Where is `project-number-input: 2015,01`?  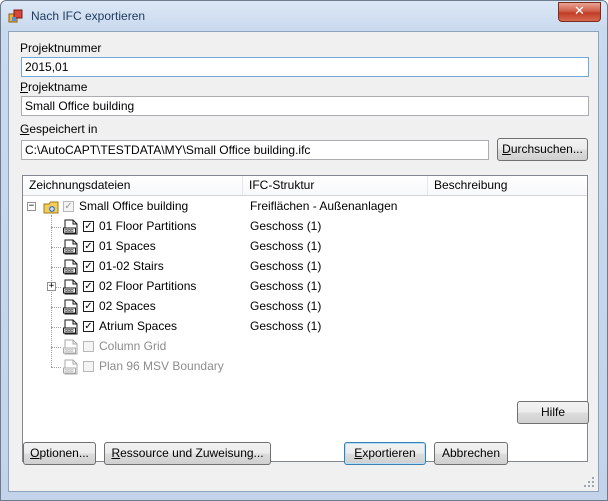
project-number-input: 2015,01 is located at coordinates (305, 67).